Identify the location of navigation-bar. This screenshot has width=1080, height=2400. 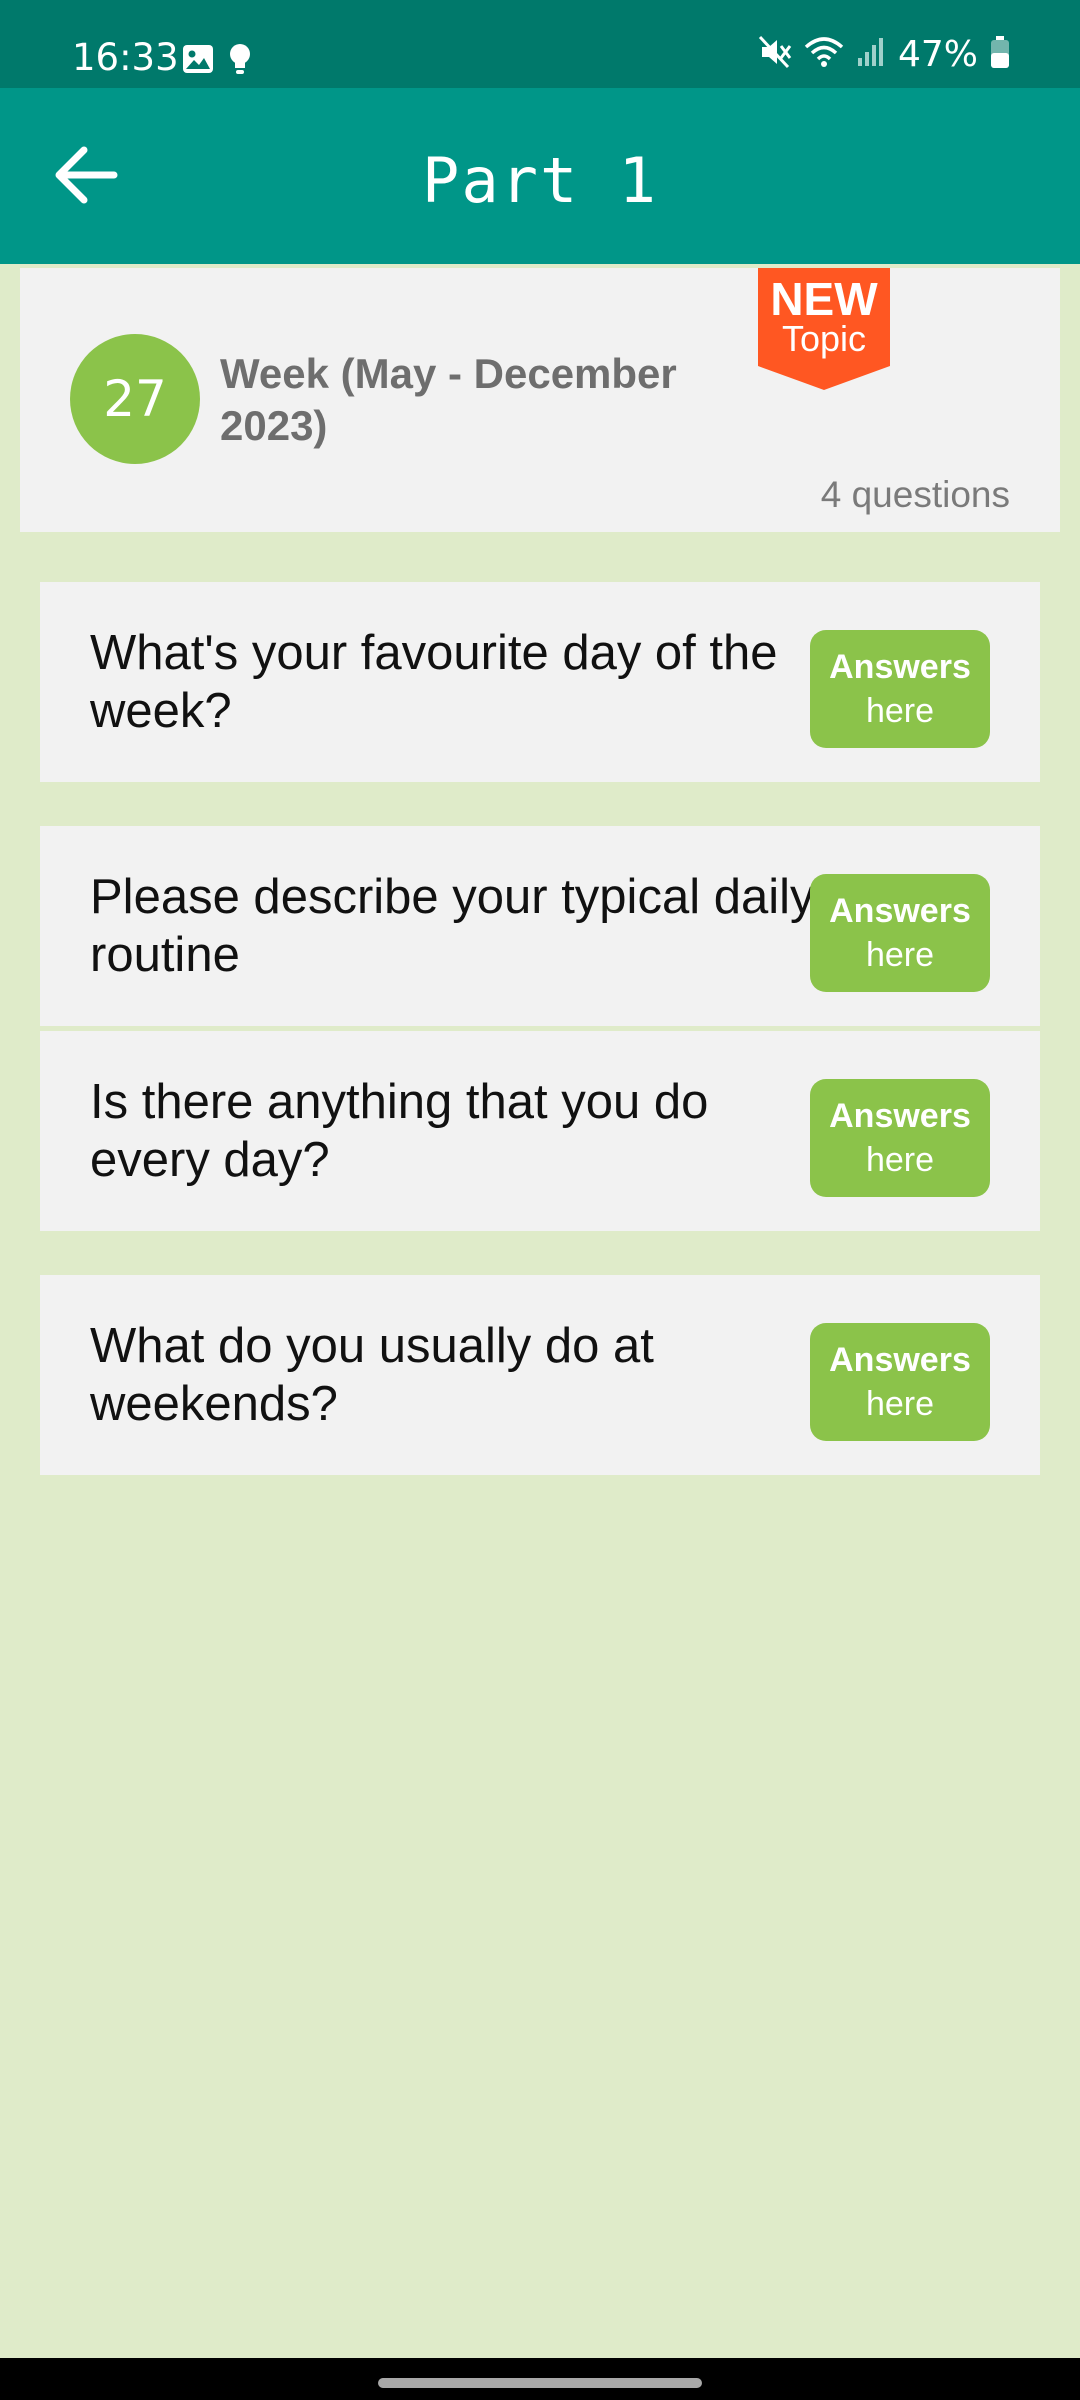
(540, 2379).